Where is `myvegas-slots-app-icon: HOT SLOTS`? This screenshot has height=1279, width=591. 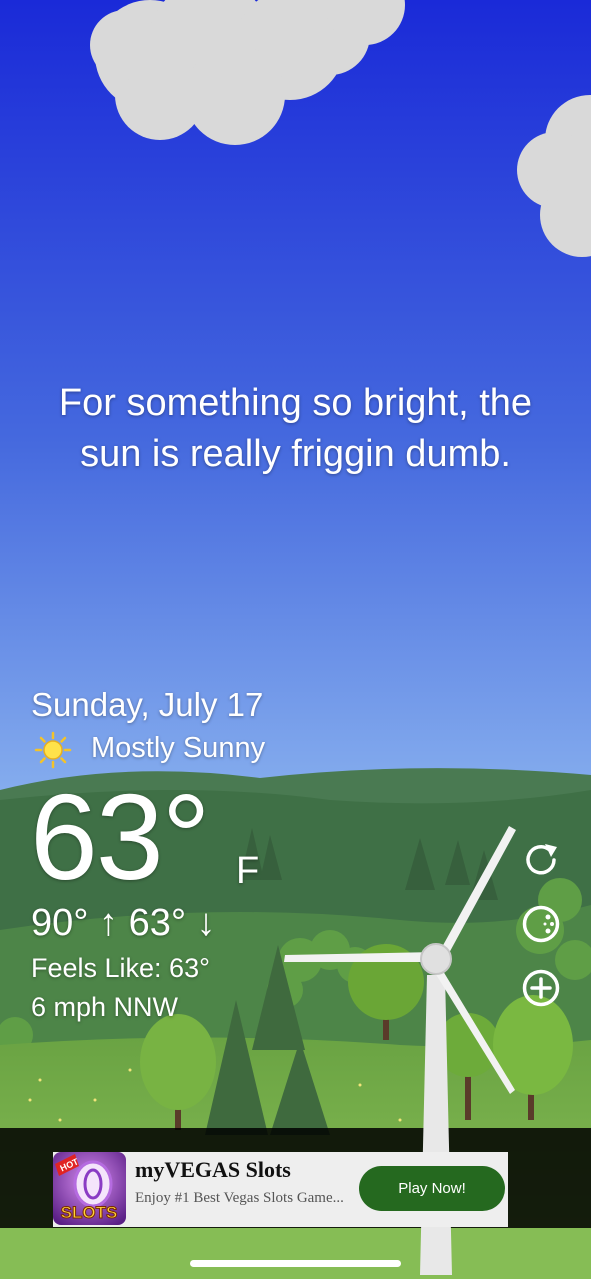
myvegas-slots-app-icon: HOT SLOTS is located at coordinates (89, 1188).